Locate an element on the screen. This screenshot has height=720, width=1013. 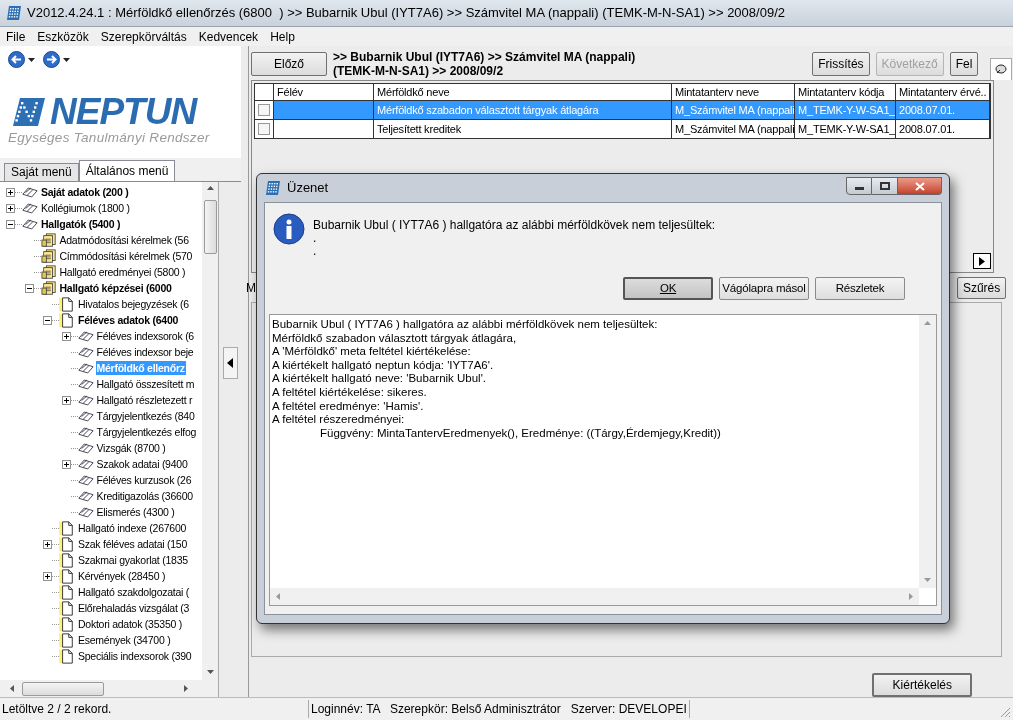
tree-item: Adatmódosítási kérelmek (56 is located at coordinates (124, 240).